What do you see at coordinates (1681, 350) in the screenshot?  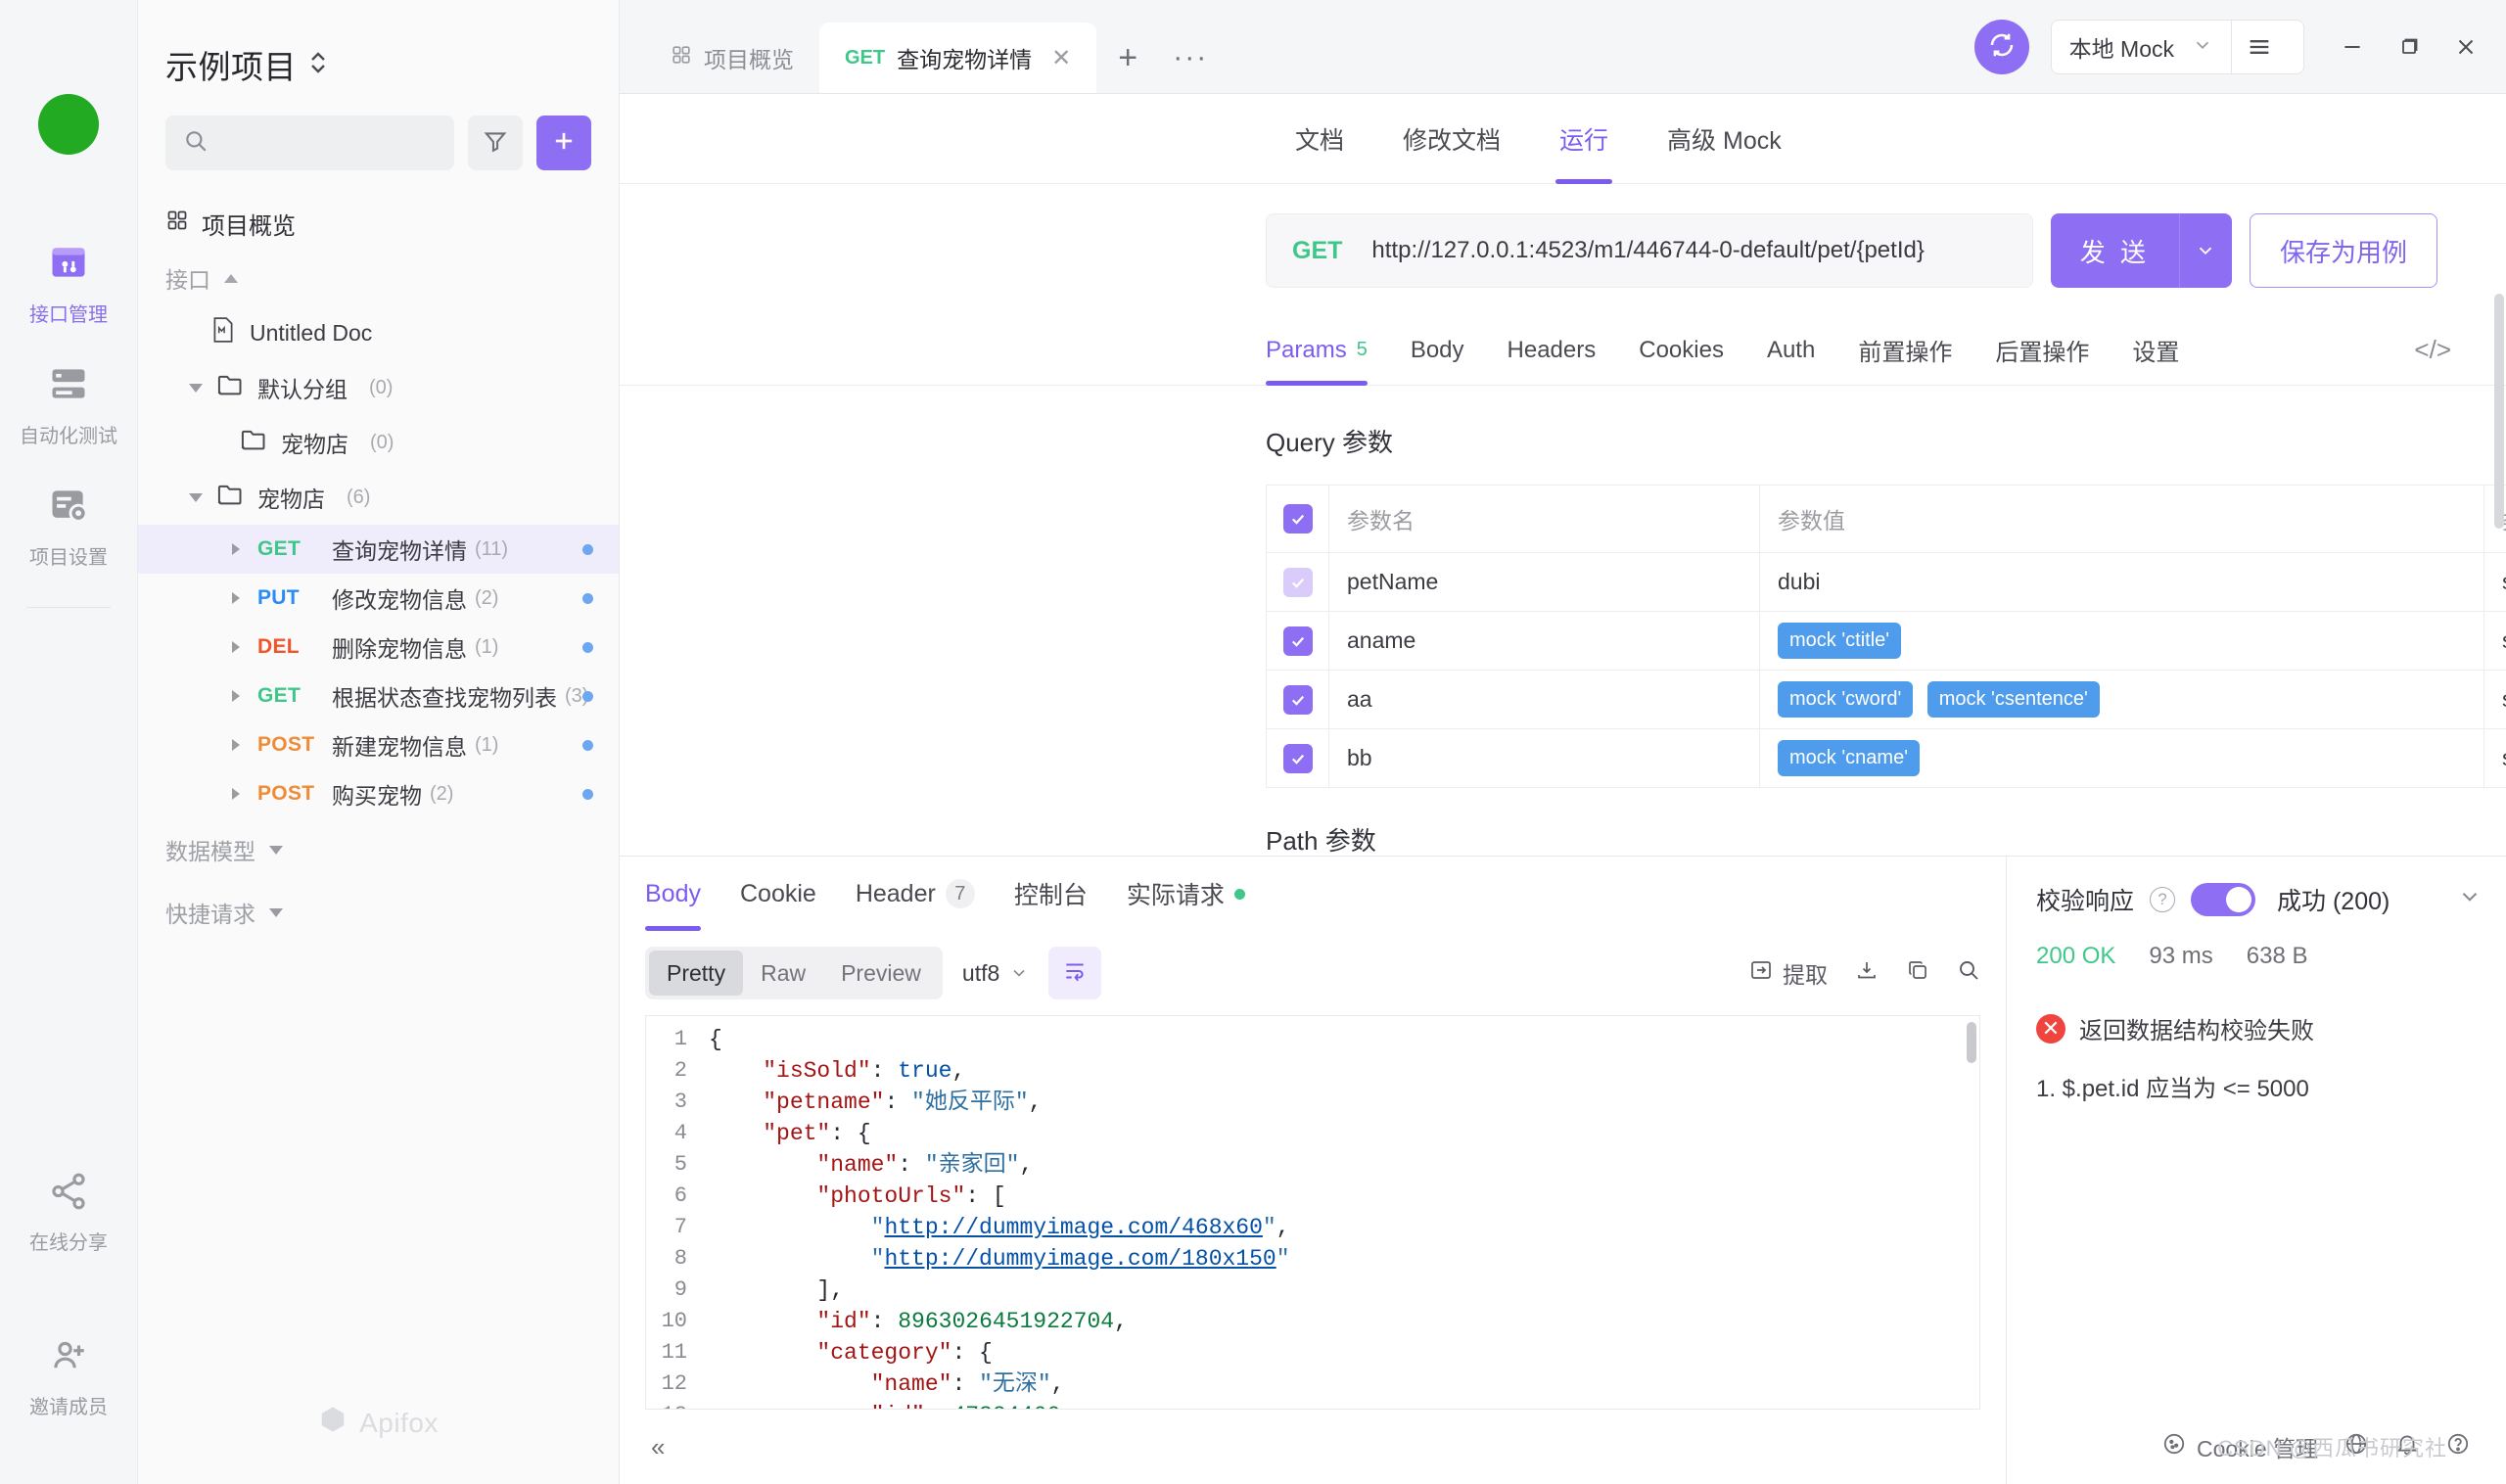 I see `param-tab-cookies: Cookies` at bounding box center [1681, 350].